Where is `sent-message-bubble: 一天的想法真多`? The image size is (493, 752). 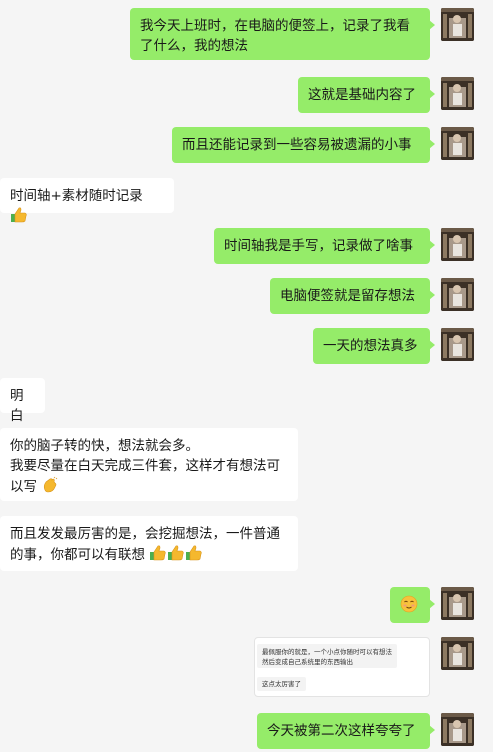
sent-message-bubble: 一天的想法真多 is located at coordinates (374, 346).